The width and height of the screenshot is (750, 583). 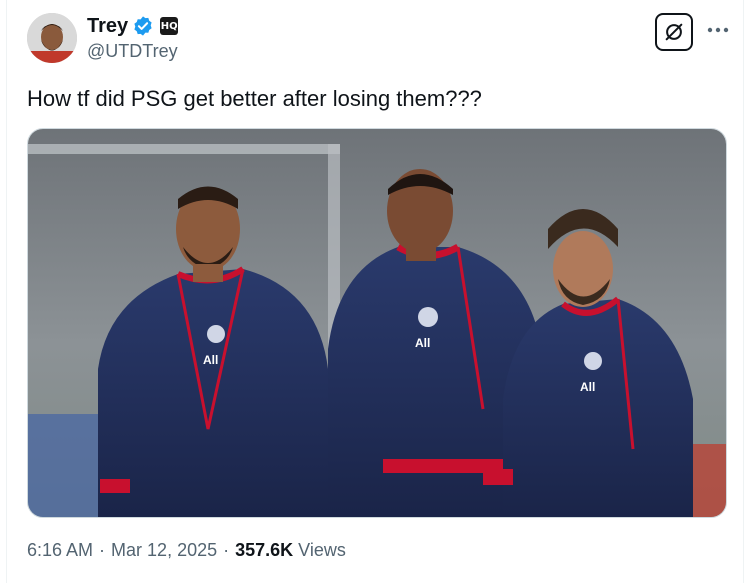 What do you see at coordinates (132, 51) in the screenshot?
I see `author-handle: @UTDTrey` at bounding box center [132, 51].